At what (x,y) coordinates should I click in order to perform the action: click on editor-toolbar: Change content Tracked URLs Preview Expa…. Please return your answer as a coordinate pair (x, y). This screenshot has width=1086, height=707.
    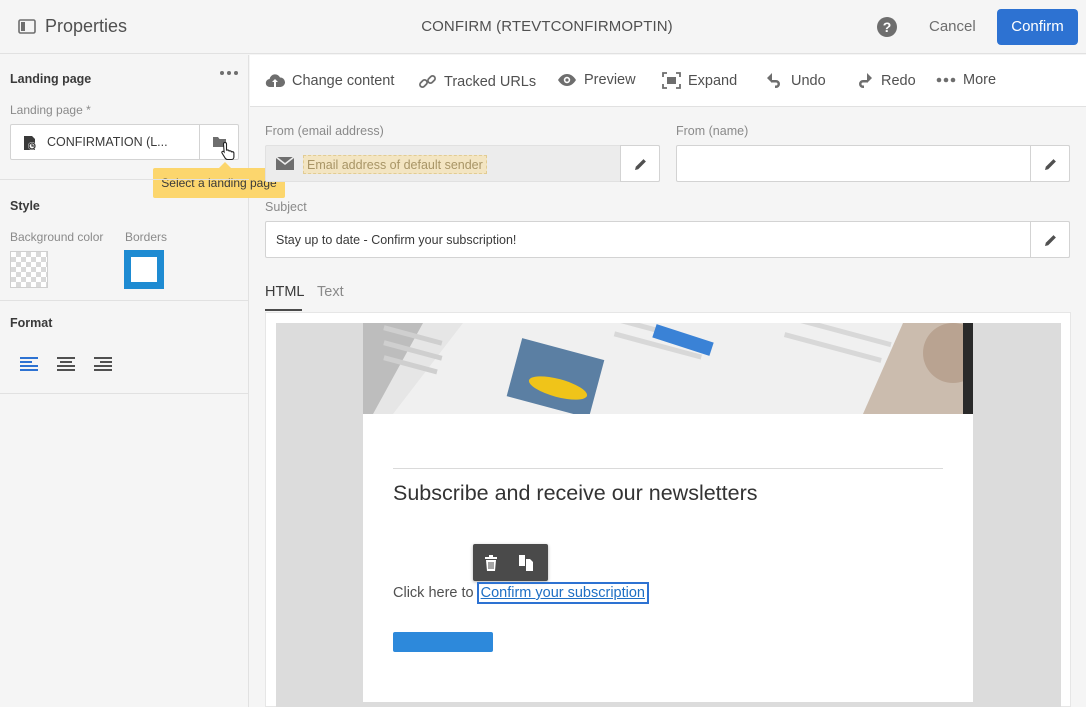
    Looking at the image, I should click on (668, 81).